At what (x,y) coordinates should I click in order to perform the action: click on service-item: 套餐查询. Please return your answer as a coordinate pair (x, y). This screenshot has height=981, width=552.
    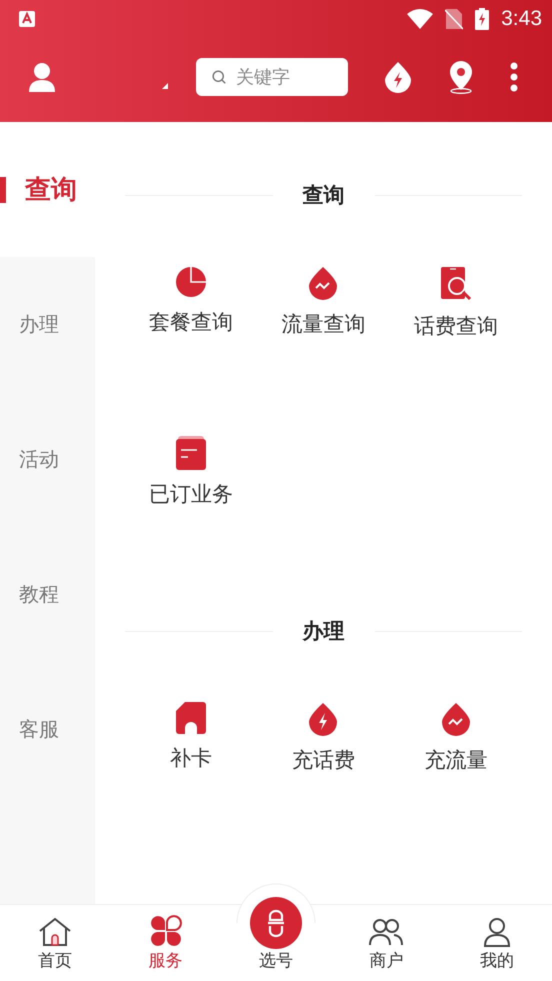
    Looking at the image, I should click on (191, 283).